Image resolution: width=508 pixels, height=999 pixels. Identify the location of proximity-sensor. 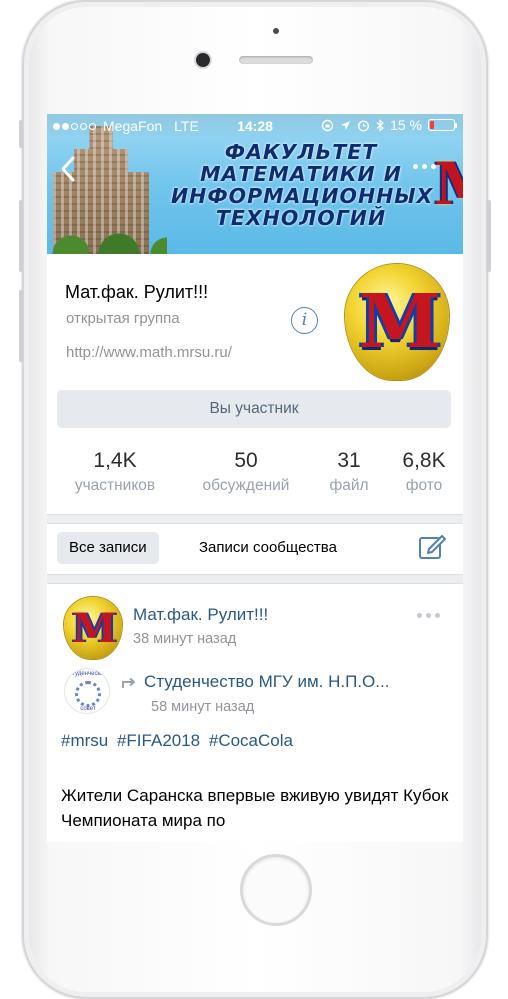
(276, 31).